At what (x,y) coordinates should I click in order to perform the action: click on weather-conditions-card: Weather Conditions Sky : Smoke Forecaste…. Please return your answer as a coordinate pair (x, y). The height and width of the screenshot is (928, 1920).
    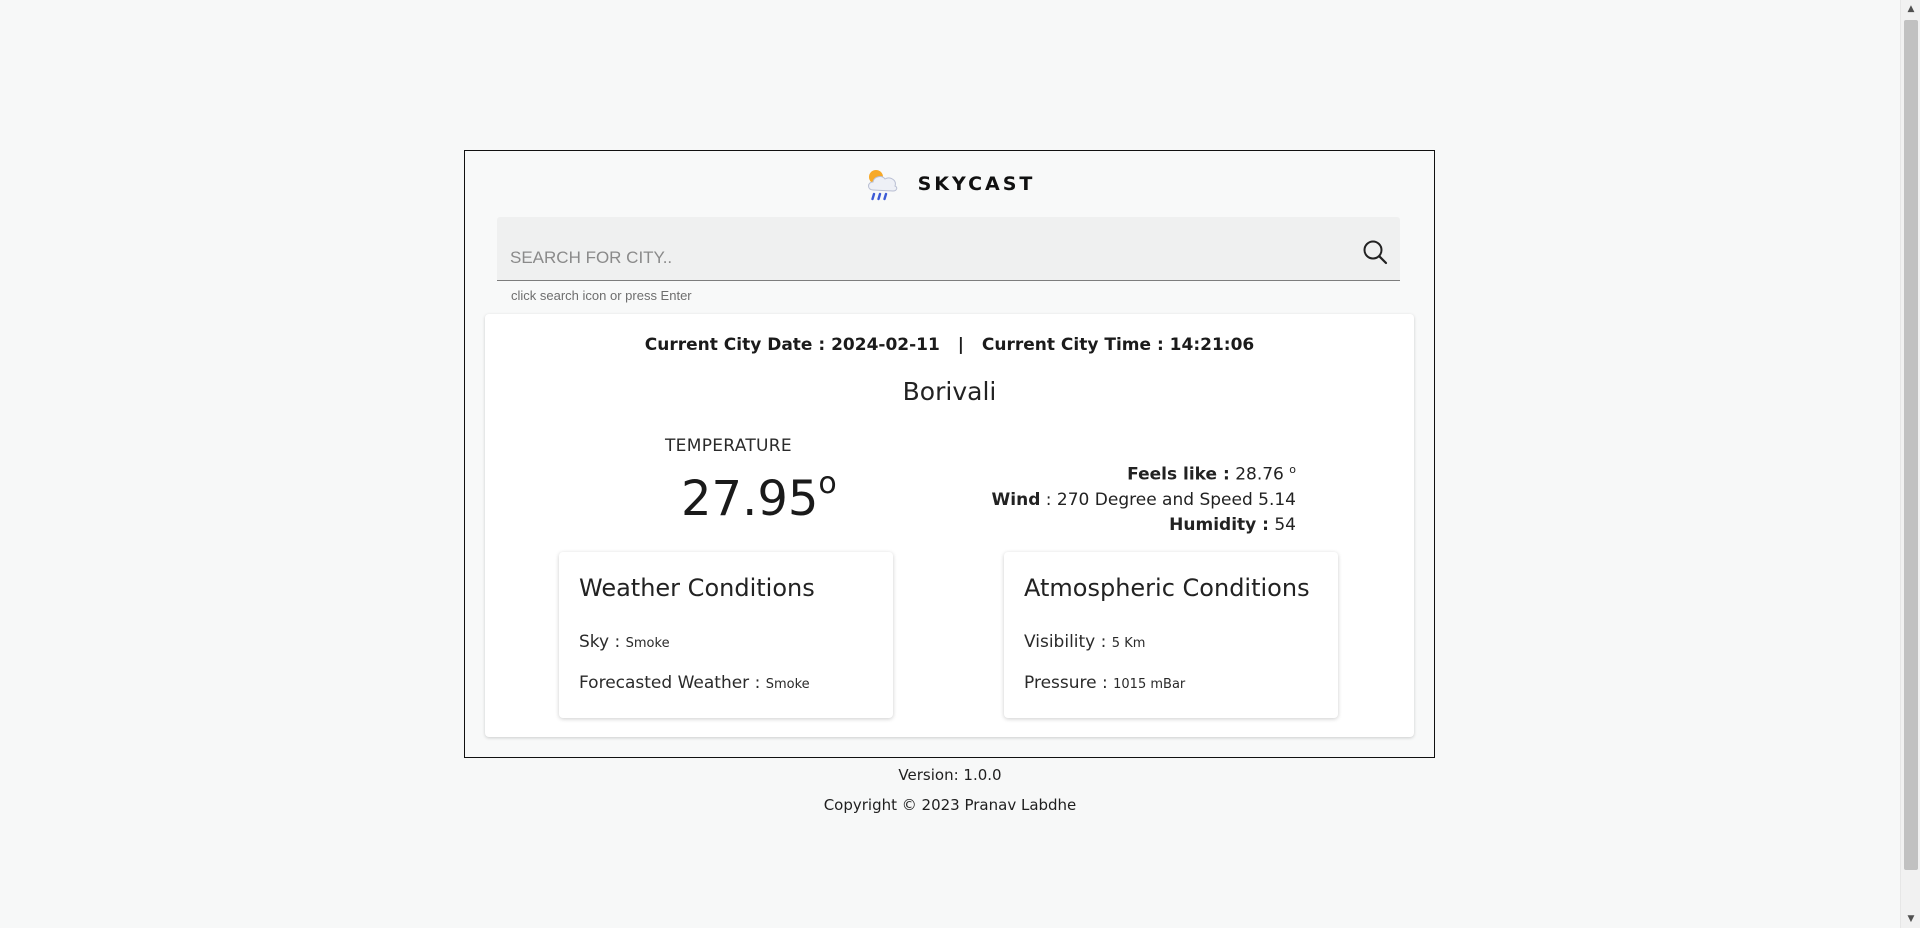
    Looking at the image, I should click on (726, 635).